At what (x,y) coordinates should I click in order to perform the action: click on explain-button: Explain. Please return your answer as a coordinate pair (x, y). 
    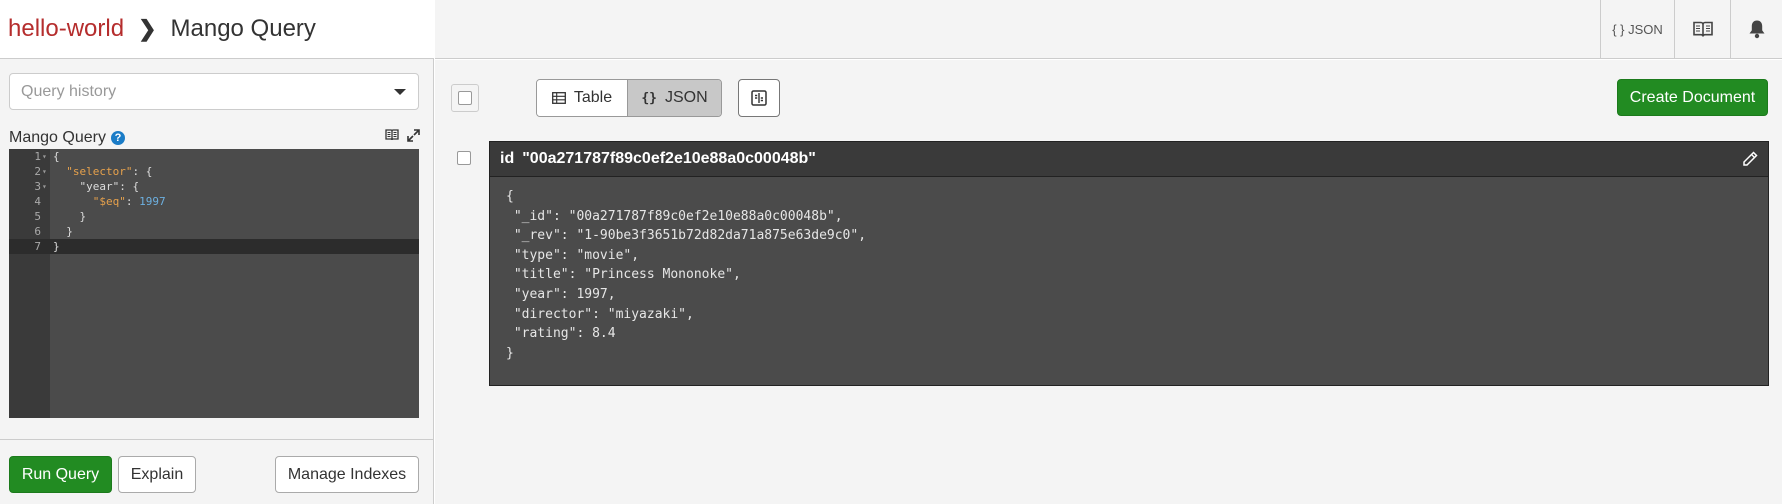
    Looking at the image, I should click on (157, 474).